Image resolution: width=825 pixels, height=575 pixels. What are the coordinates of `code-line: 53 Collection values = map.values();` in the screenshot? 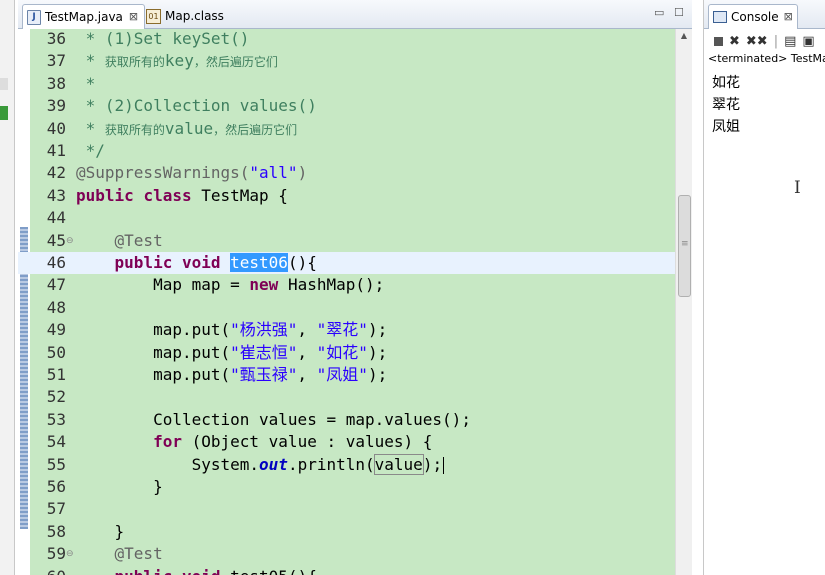 It's located at (355, 420).